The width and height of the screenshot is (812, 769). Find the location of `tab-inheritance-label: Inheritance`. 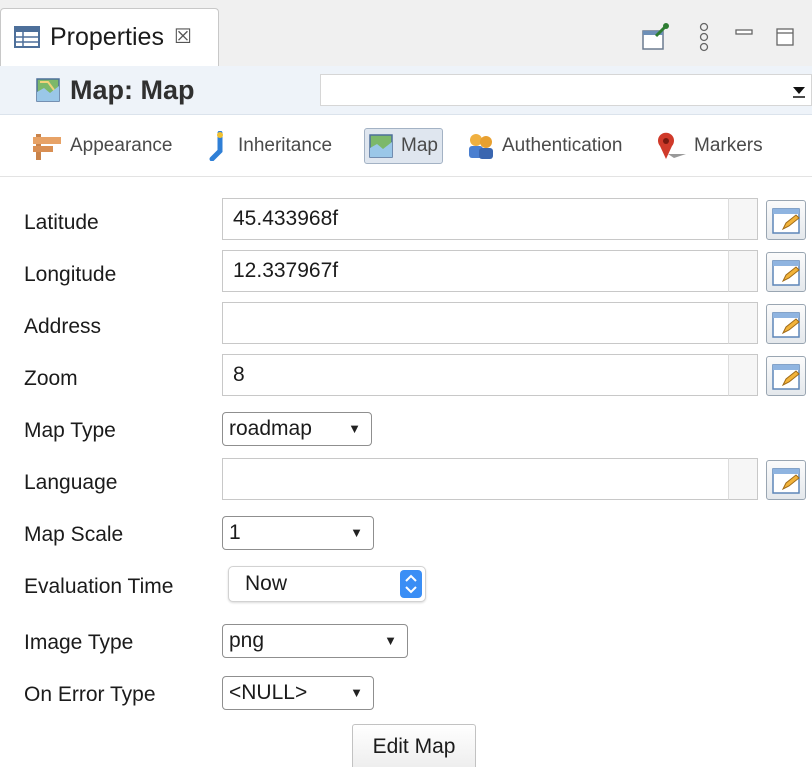

tab-inheritance-label: Inheritance is located at coordinates (285, 145).